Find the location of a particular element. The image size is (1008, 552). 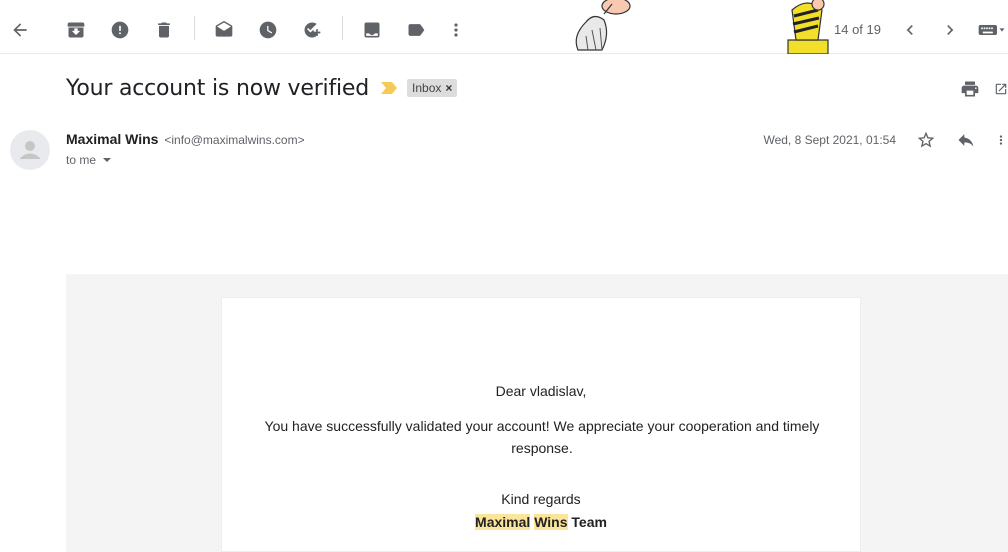

delete-icon is located at coordinates (164, 30).